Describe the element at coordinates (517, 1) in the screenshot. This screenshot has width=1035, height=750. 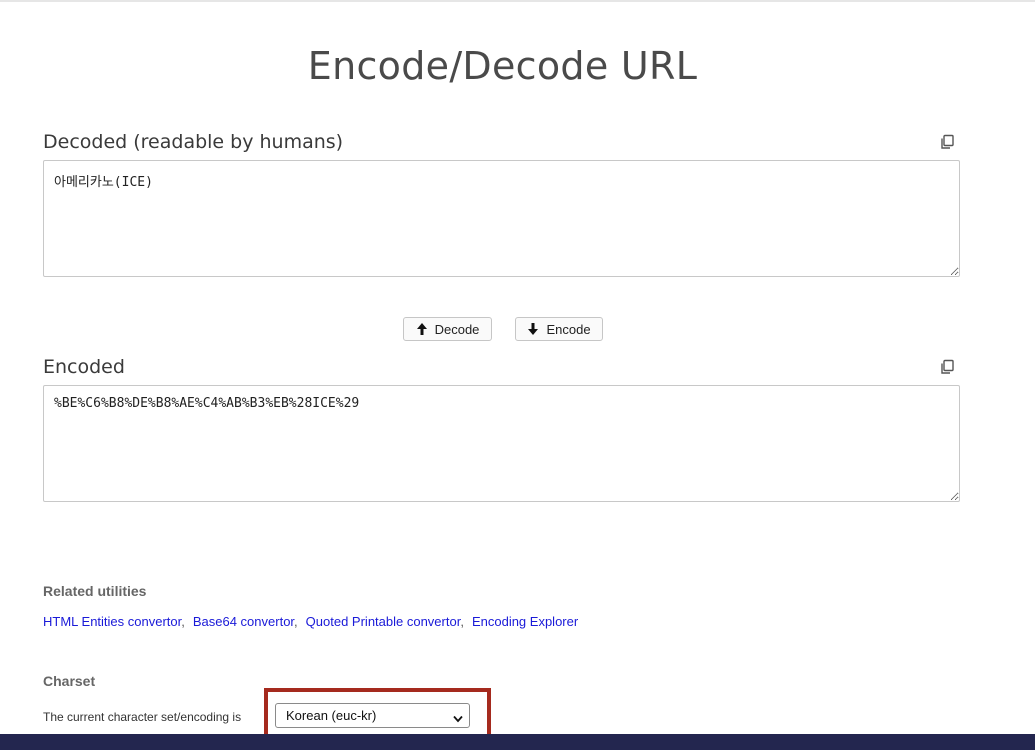
I see `top-divider` at that location.